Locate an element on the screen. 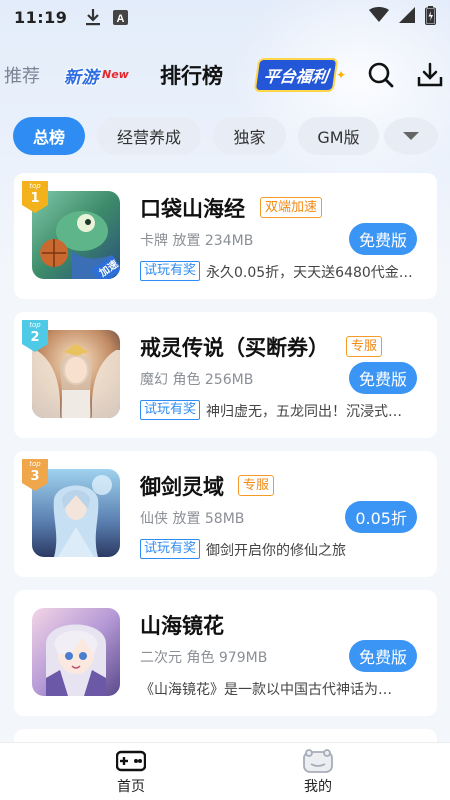  tab-recommend: 推荐 is located at coordinates (22, 75).